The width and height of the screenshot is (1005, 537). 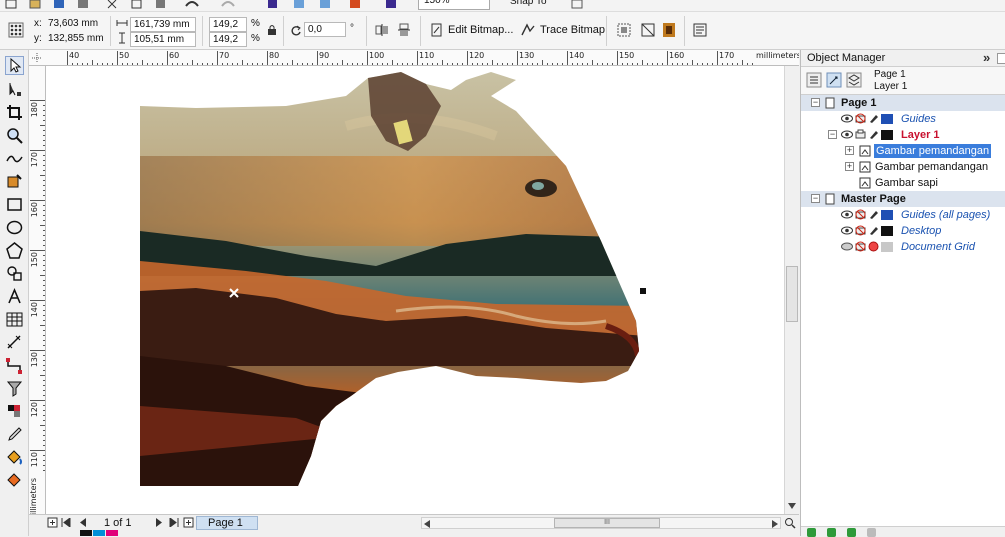 What do you see at coordinates (14, 65) in the screenshot?
I see `pick-tool-icon` at bounding box center [14, 65].